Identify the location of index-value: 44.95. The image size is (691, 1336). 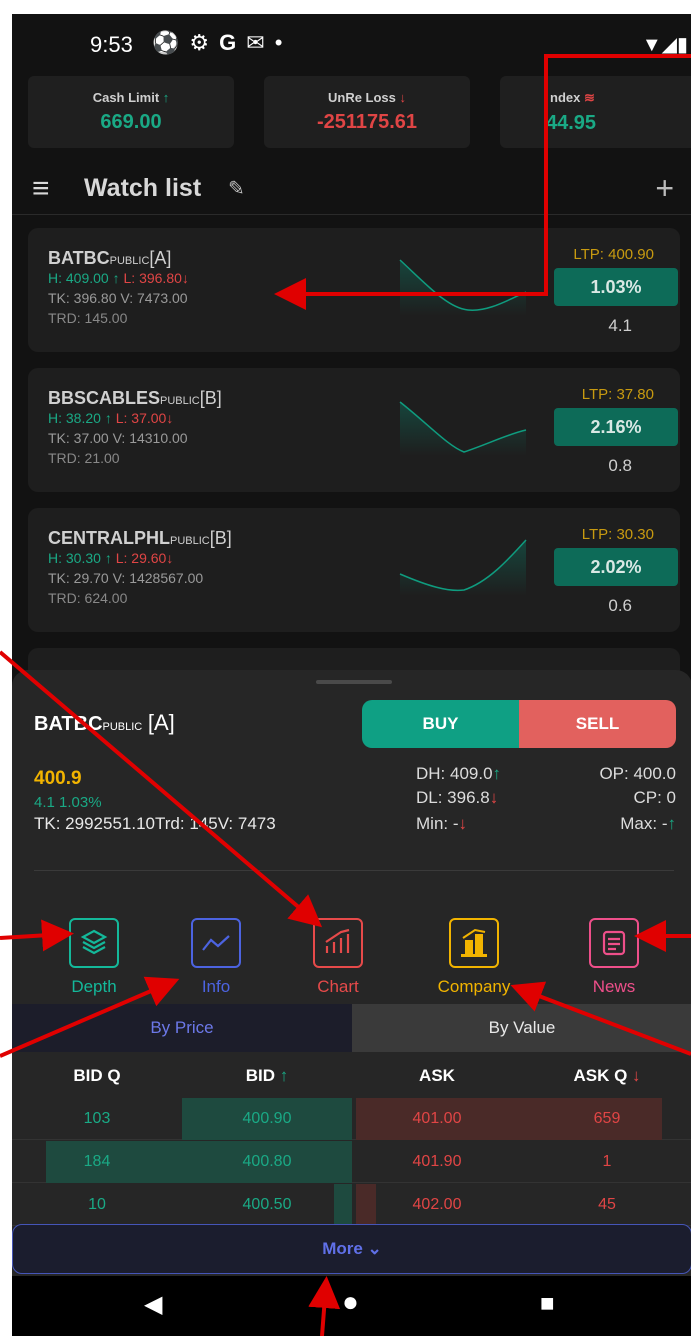
(571, 123).